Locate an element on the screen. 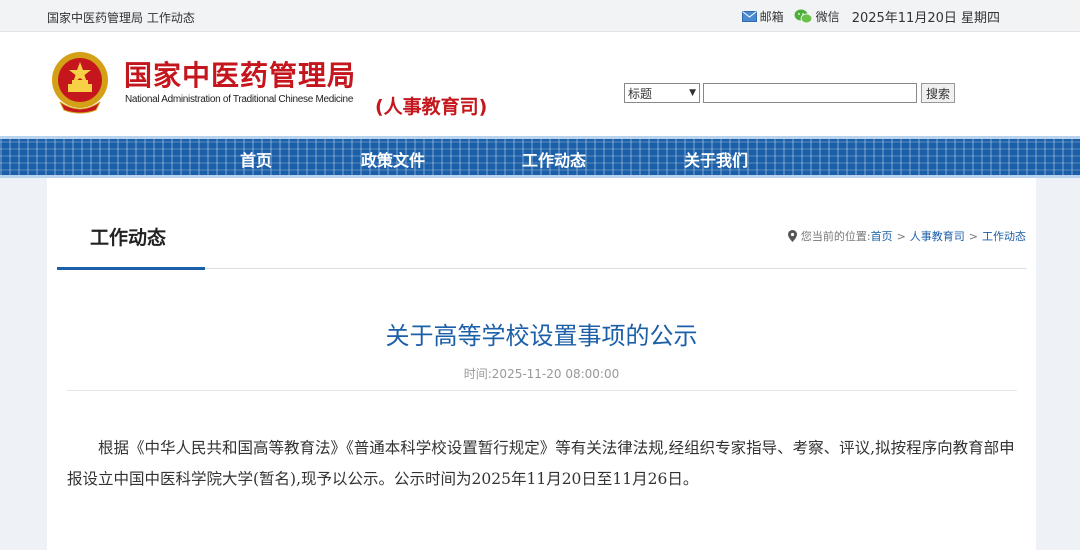 This screenshot has width=1080, height=550. national-emblem-icon is located at coordinates (80, 83).